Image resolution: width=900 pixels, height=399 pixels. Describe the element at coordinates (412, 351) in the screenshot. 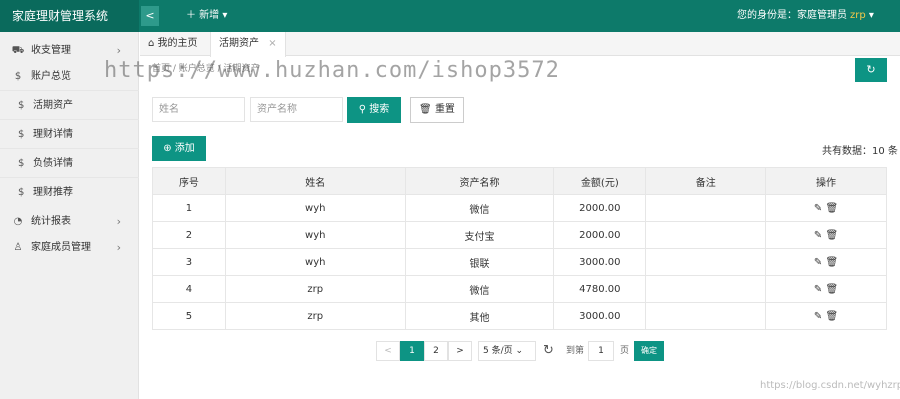

I see `page-button-1: 1` at that location.